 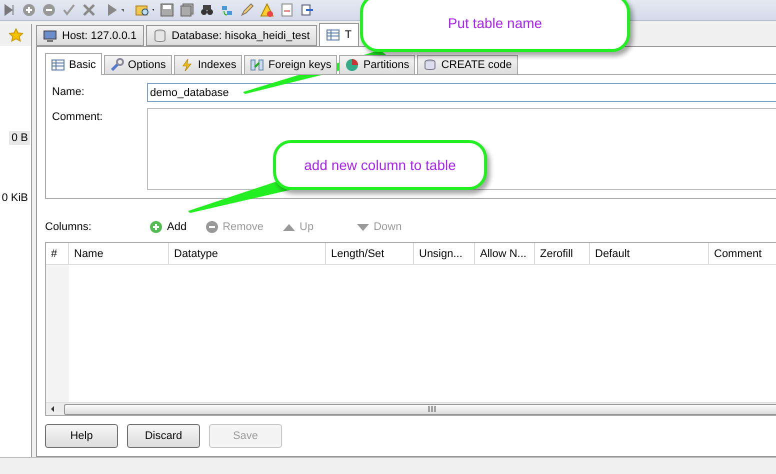 What do you see at coordinates (15, 35) in the screenshot?
I see `star-icon` at bounding box center [15, 35].